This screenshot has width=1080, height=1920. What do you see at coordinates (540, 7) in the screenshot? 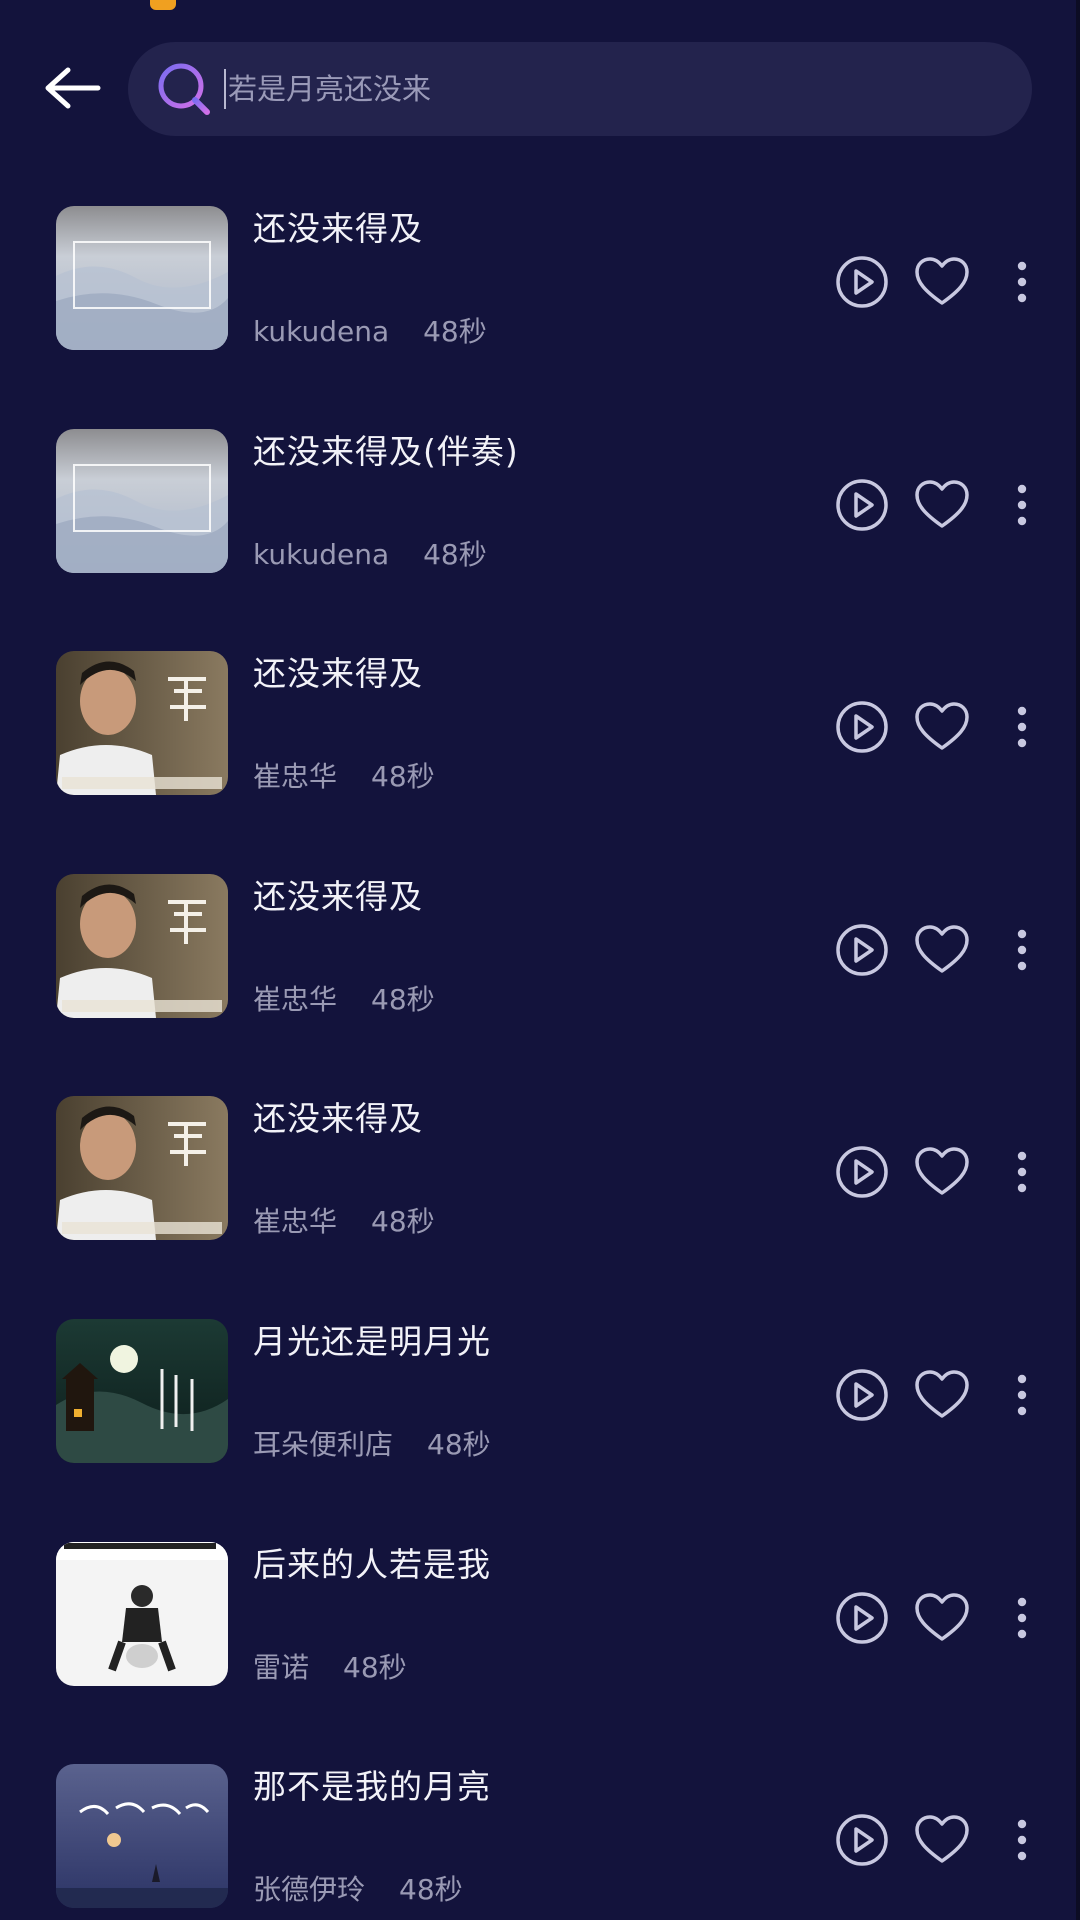
I see `status-bar` at bounding box center [540, 7].